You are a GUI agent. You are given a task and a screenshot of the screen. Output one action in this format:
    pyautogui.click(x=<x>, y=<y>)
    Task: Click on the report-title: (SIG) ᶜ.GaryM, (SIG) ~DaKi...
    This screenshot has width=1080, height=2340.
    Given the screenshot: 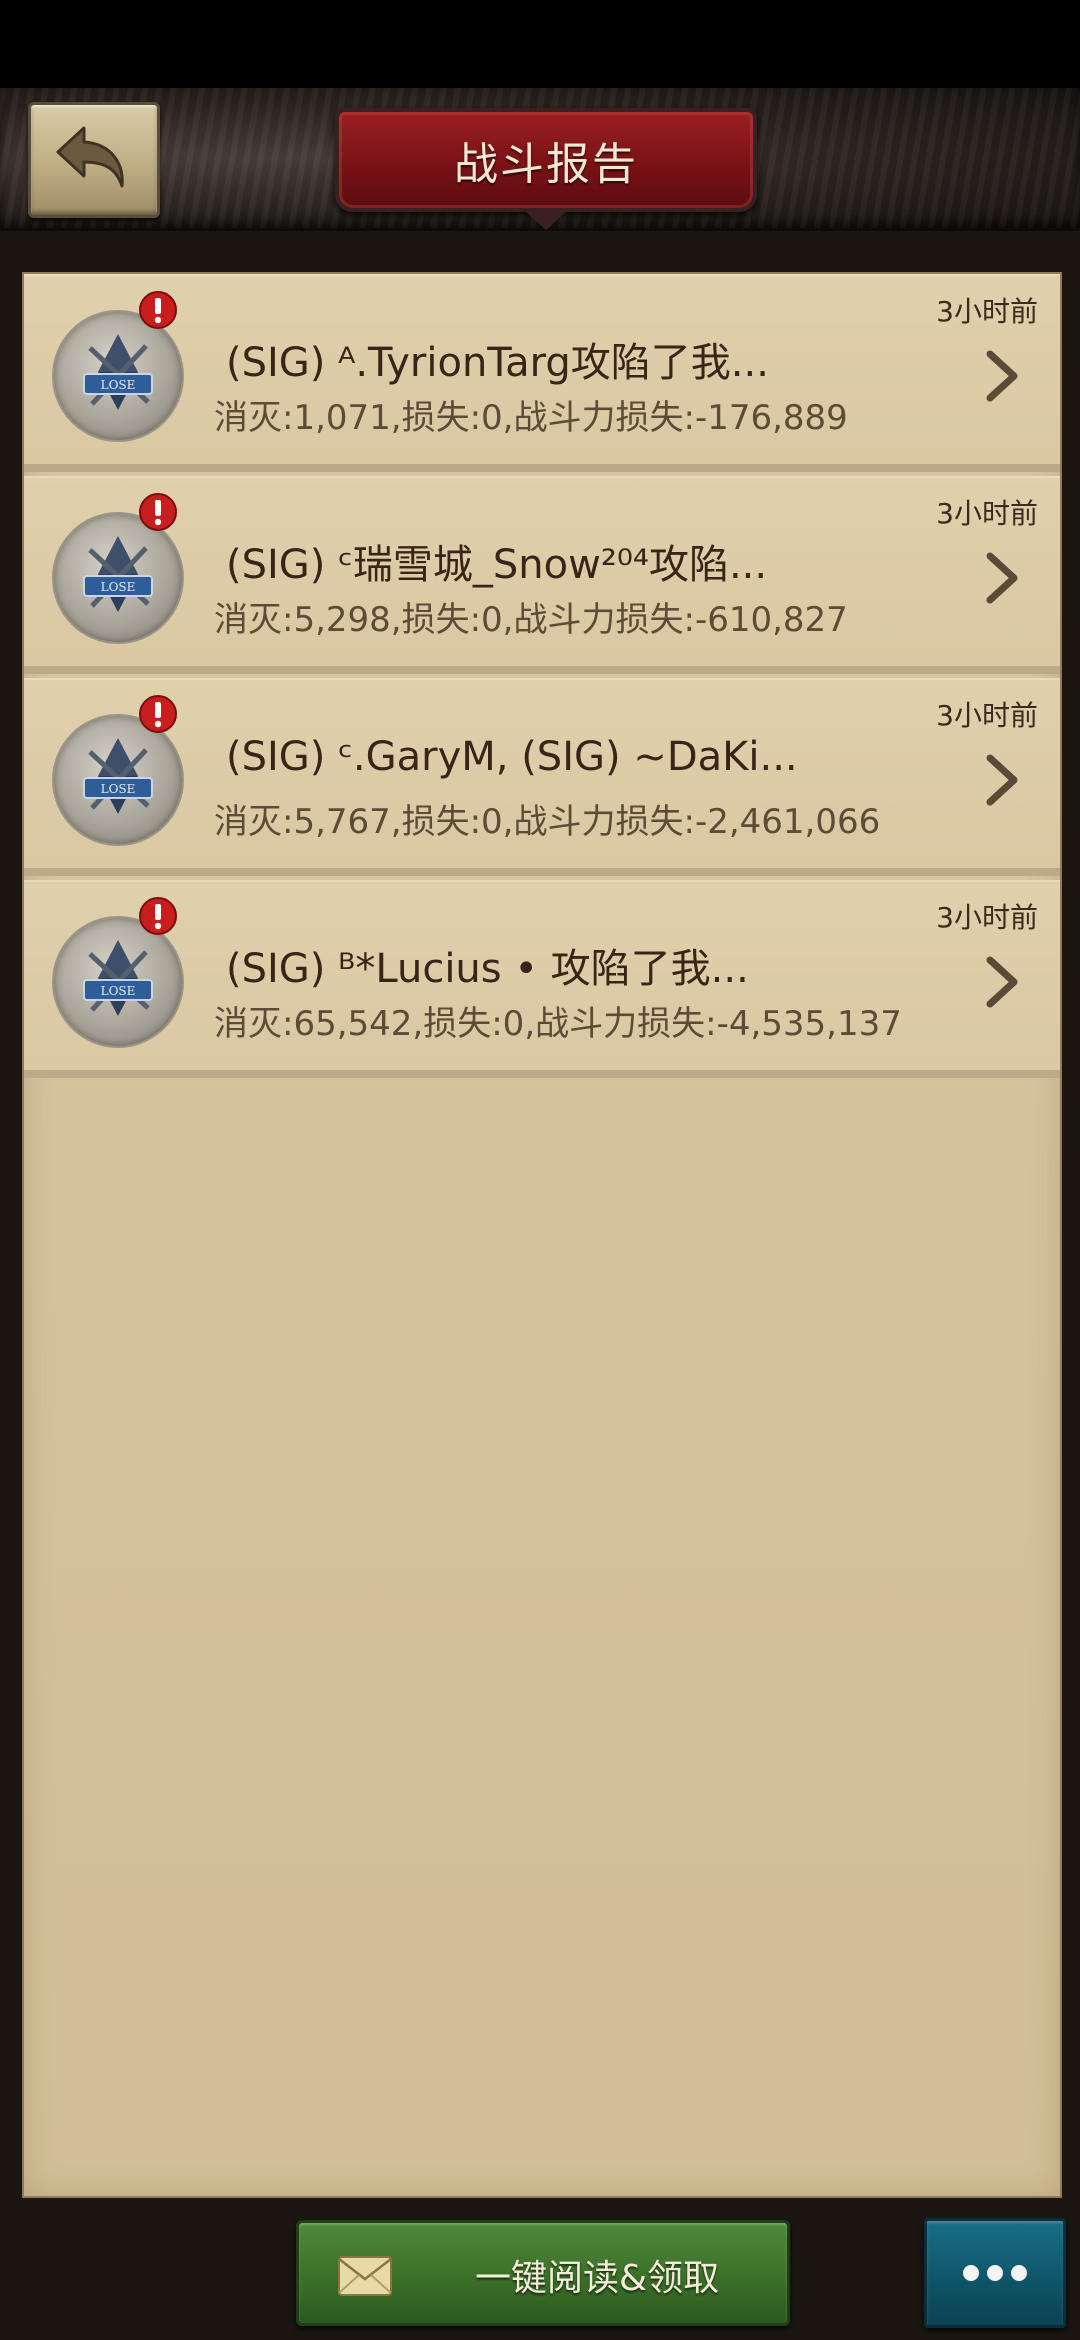 What is the action you would take?
    pyautogui.click(x=512, y=757)
    